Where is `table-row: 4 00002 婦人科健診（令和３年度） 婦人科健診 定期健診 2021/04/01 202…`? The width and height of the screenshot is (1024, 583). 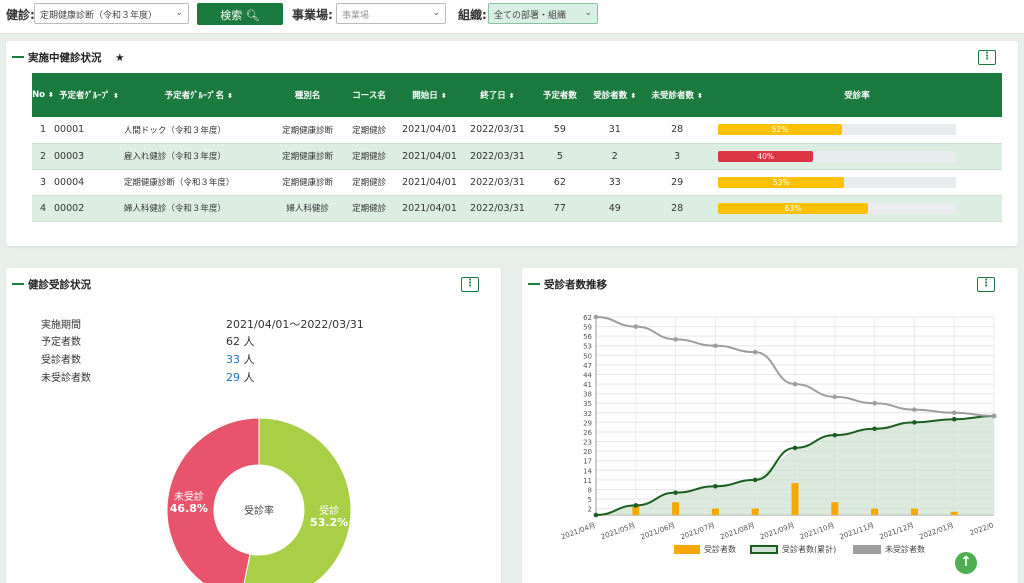 table-row: 4 00002 婦人科健診（令和３年度） 婦人科健診 定期健診 2021/04/01 202… is located at coordinates (517, 208).